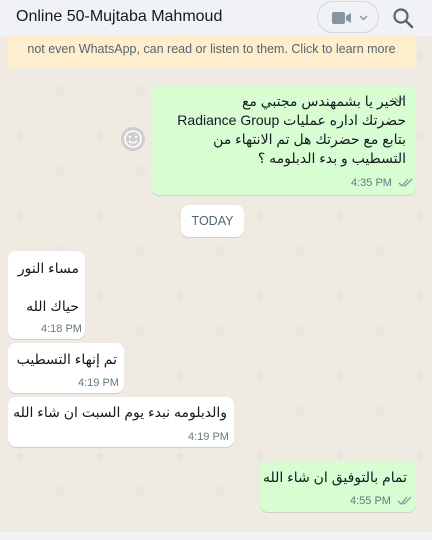 Image resolution: width=432 pixels, height=540 pixels. I want to click on emoji-reaction-button, so click(133, 139).